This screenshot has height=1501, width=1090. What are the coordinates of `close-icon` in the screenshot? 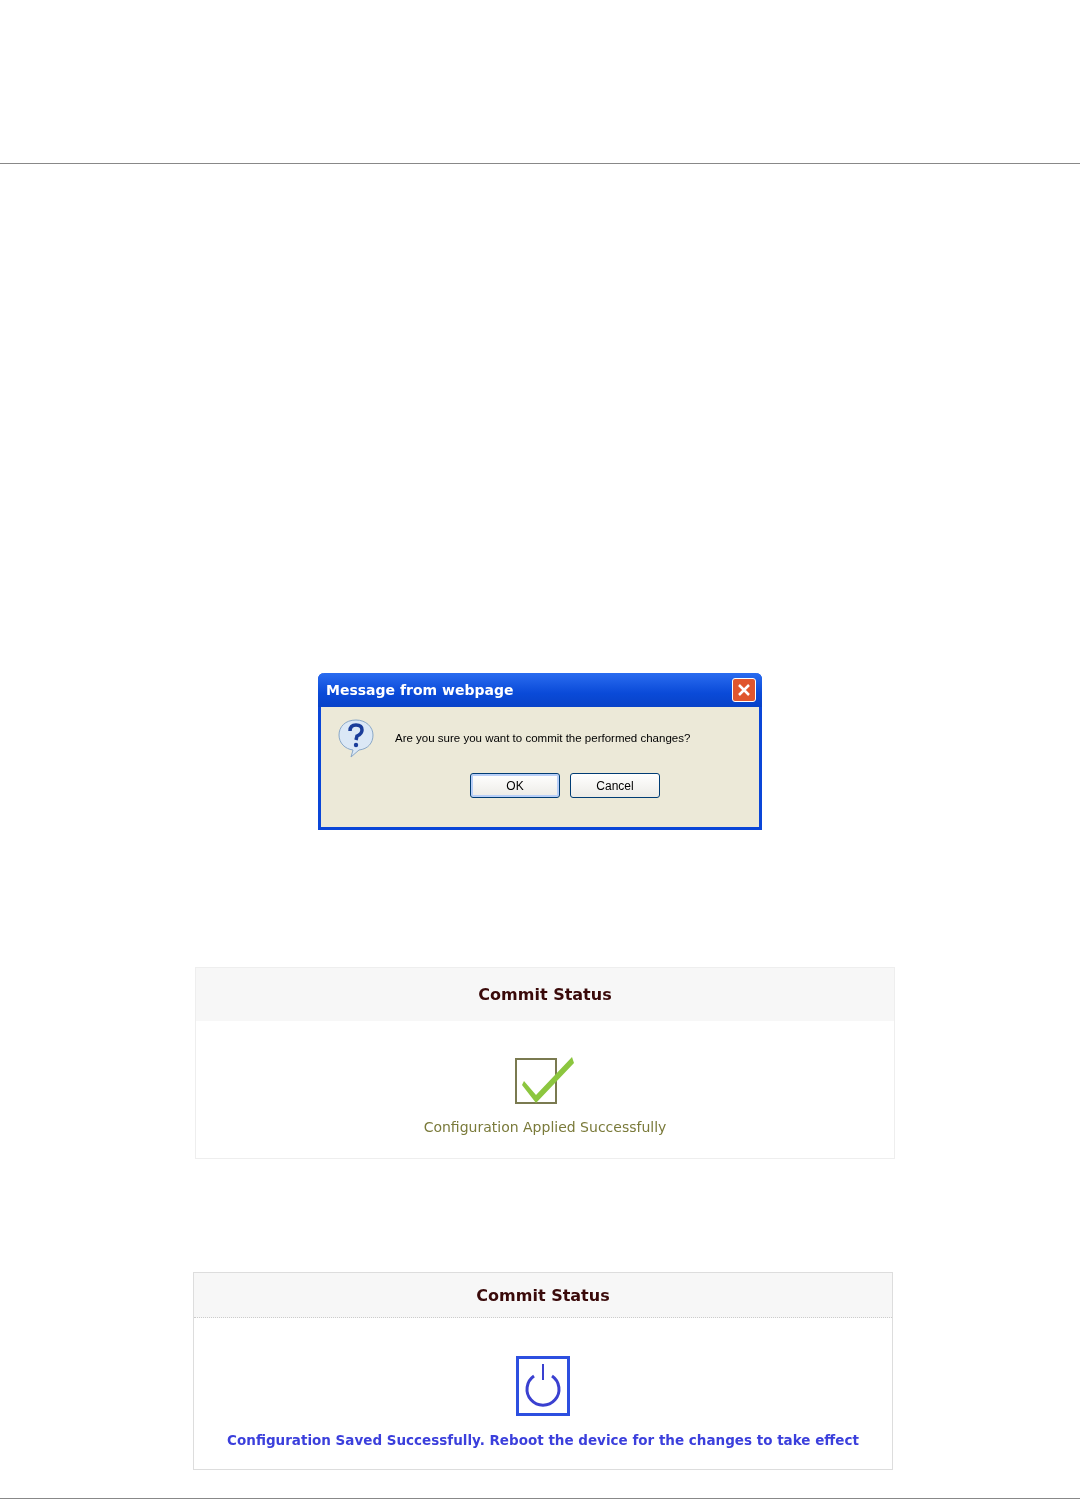 It's located at (744, 690).